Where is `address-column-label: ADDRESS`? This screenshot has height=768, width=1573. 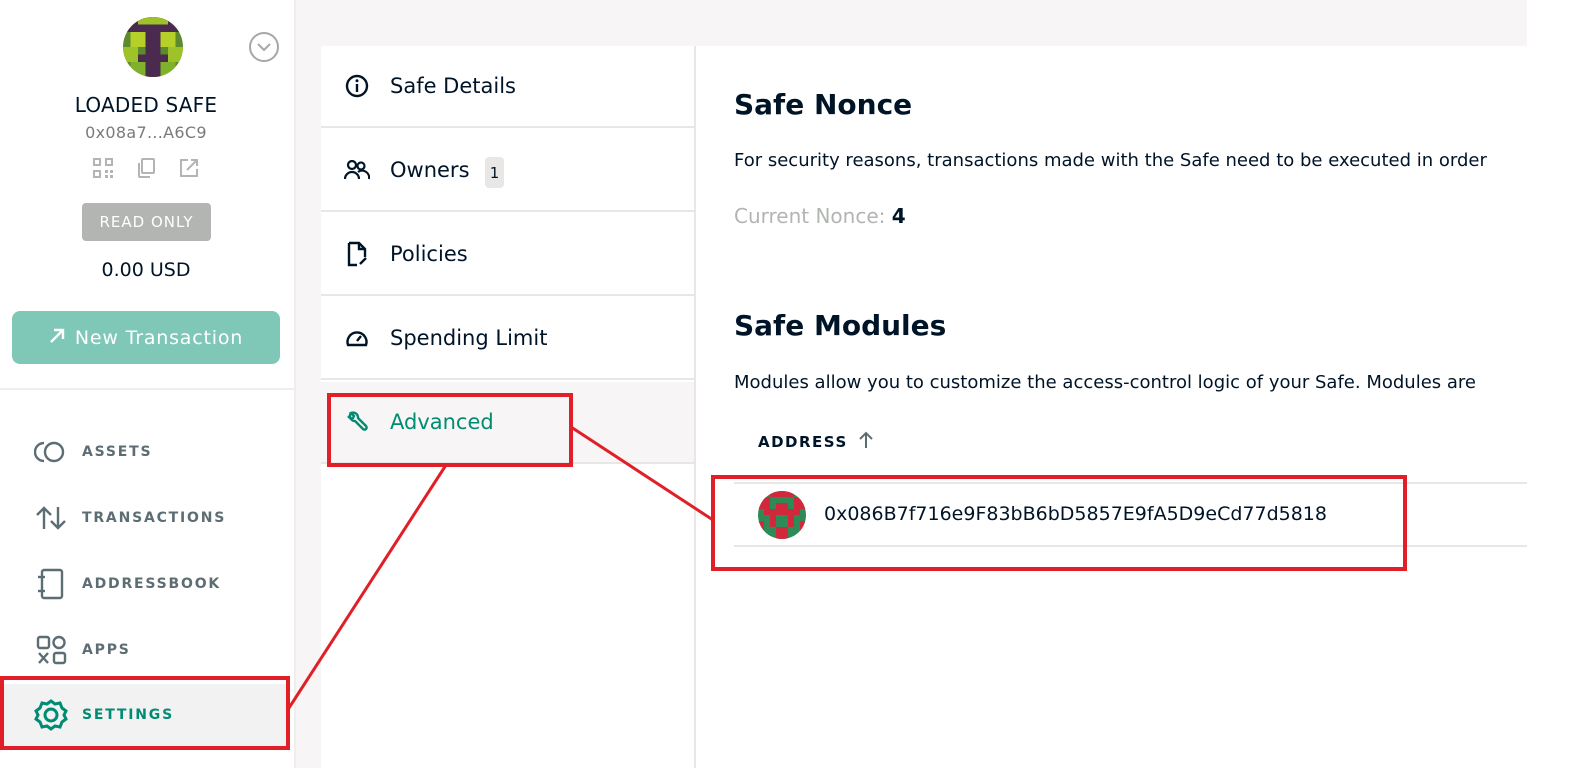 address-column-label: ADDRESS is located at coordinates (803, 442).